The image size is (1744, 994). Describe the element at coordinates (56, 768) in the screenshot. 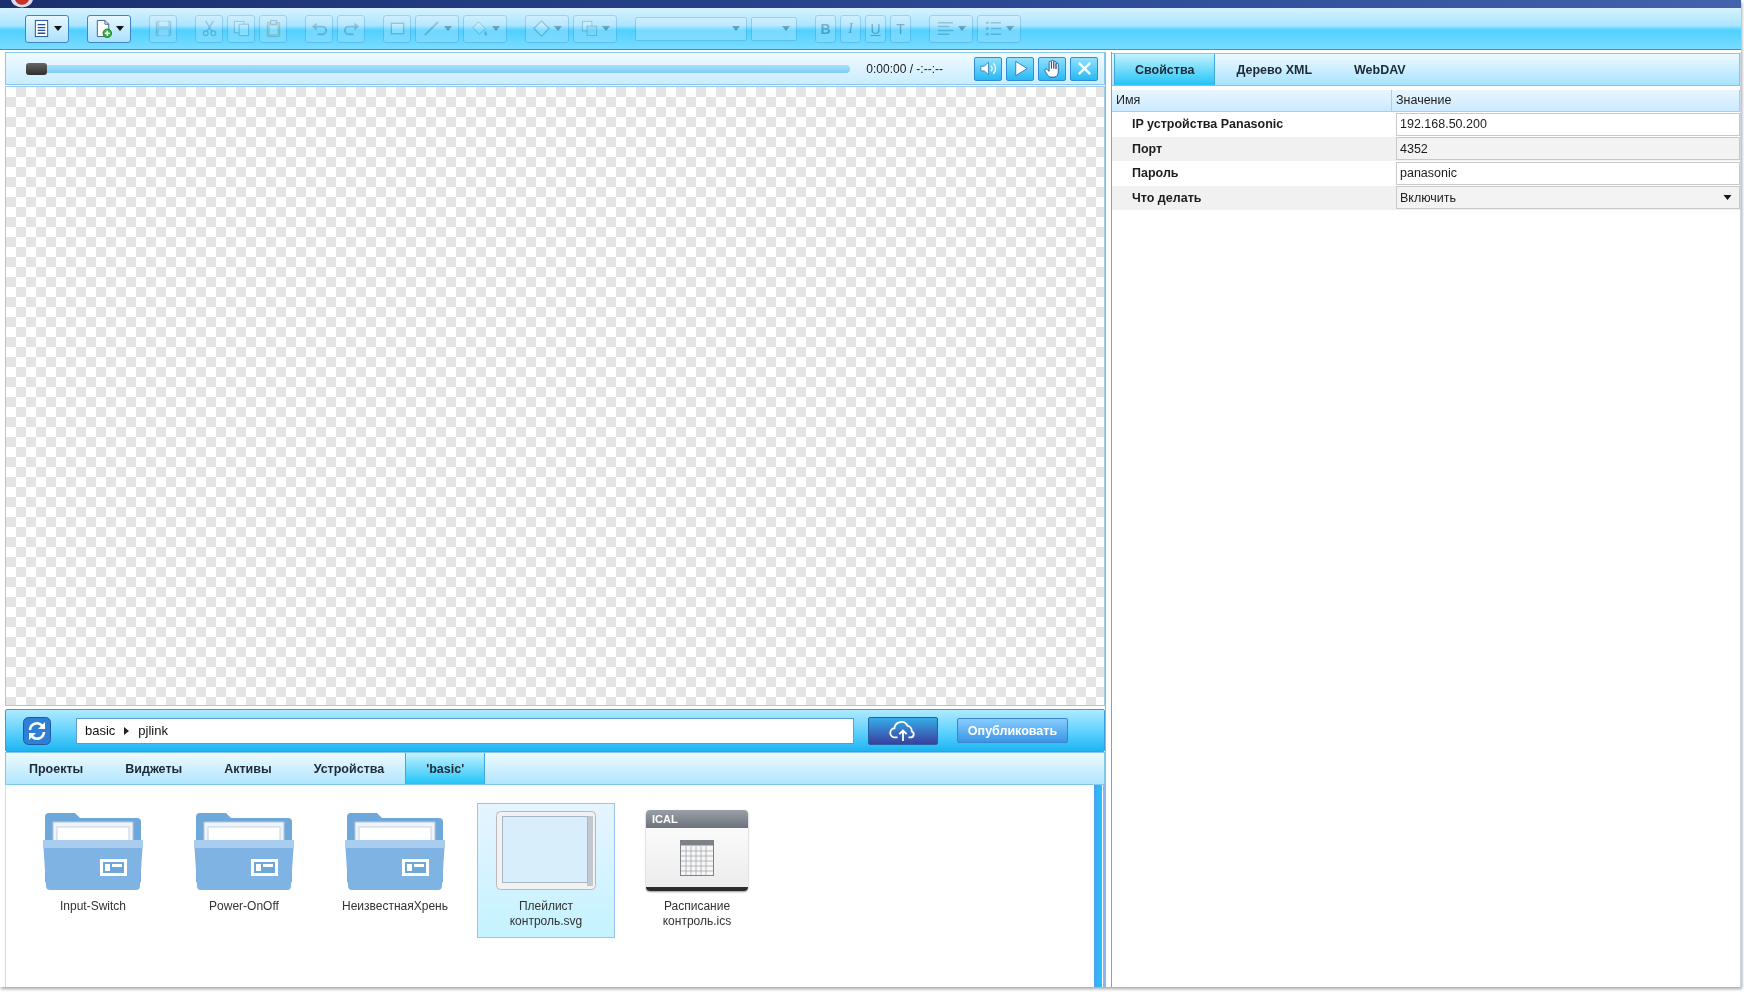

I see `tab: Проекты` at that location.